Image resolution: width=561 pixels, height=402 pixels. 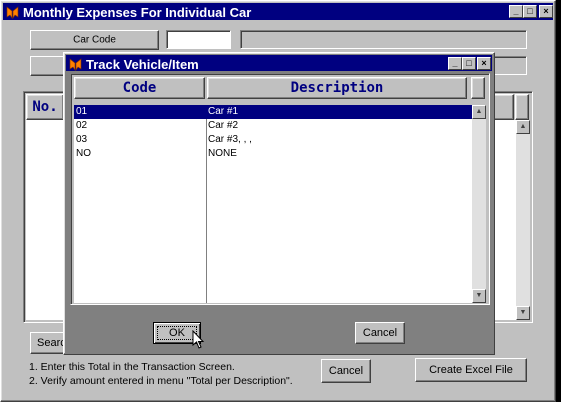 I want to click on list-item: NO NONE, so click(x=273, y=154).